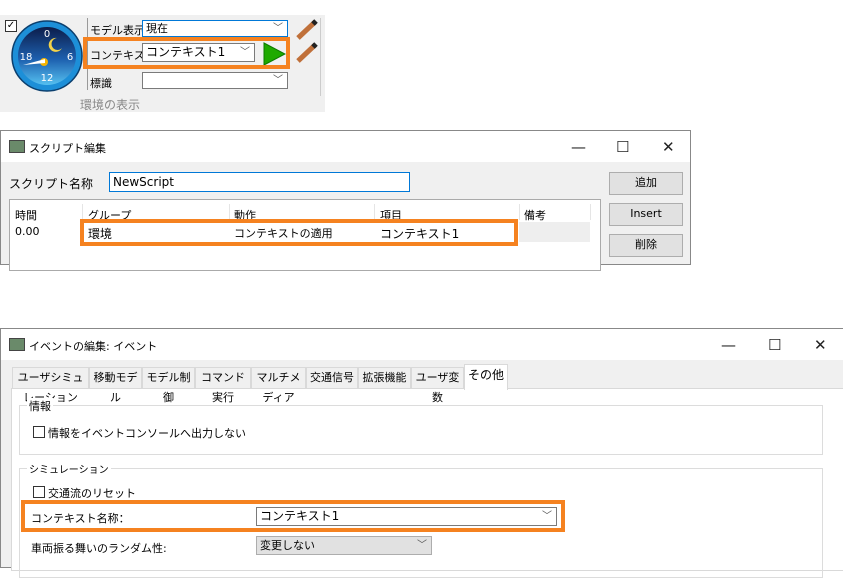  Describe the element at coordinates (39, 432) in the screenshot. I see `info-checkbox` at that location.